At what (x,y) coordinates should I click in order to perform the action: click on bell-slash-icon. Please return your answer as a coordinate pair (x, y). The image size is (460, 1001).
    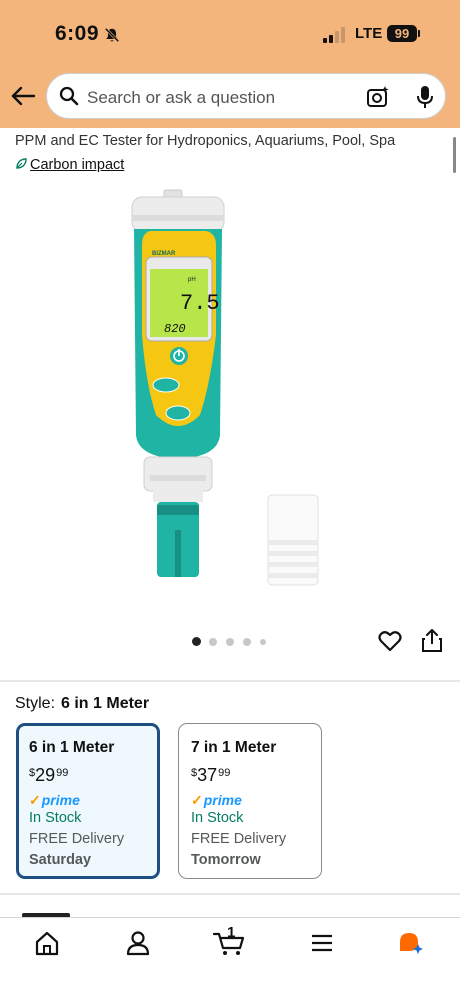
    Looking at the image, I should click on (112, 35).